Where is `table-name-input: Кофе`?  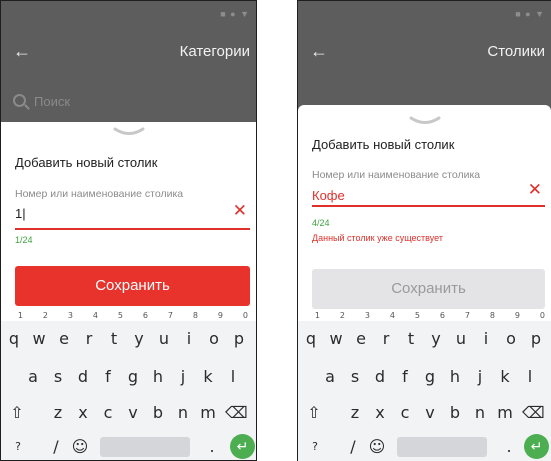
table-name-input: Кофе is located at coordinates (328, 195).